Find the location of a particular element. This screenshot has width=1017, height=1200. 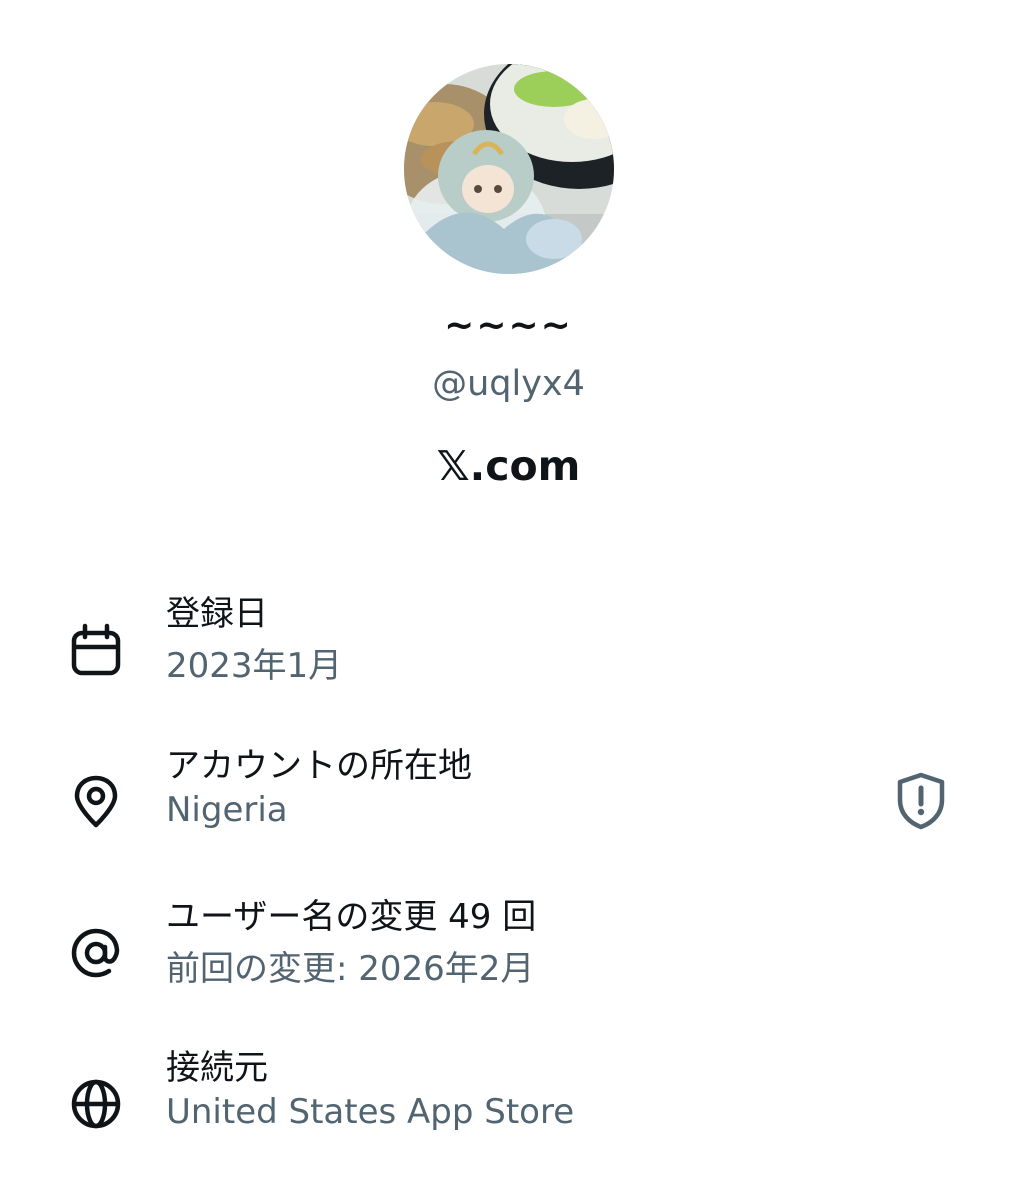

connected-via-row: 接続元 United States App Store is located at coordinates (508, 1095).